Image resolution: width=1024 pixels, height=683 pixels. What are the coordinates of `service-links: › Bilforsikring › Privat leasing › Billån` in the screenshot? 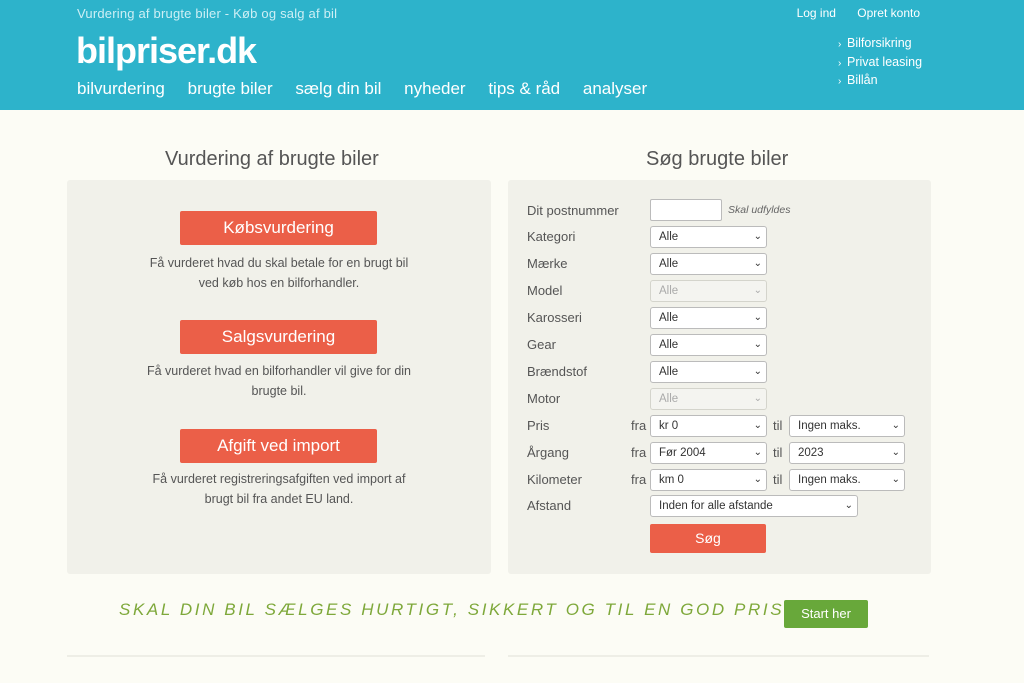 It's located at (880, 63).